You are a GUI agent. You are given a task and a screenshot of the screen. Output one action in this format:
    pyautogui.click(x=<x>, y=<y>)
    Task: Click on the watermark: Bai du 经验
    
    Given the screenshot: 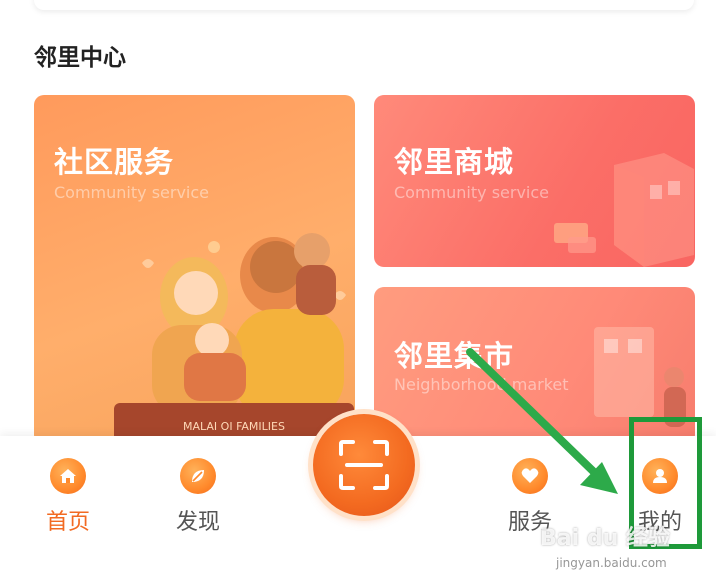 What is the action you would take?
    pyautogui.click(x=605, y=538)
    